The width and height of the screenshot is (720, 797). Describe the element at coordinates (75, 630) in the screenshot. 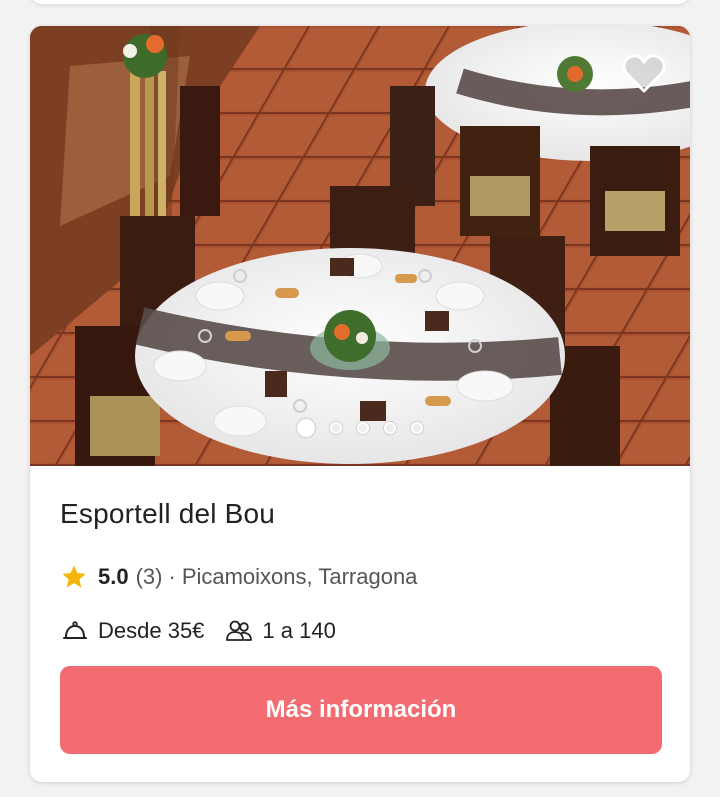

I see `cloche-icon` at that location.